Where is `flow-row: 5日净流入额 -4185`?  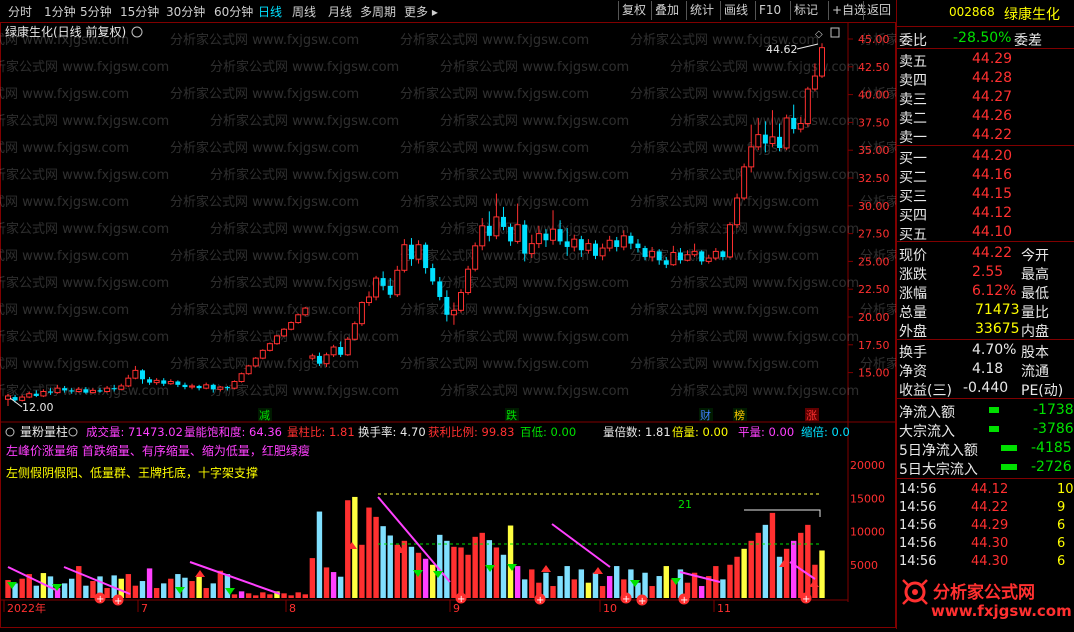
flow-row: 5日净流入额 -4185 is located at coordinates (985, 449).